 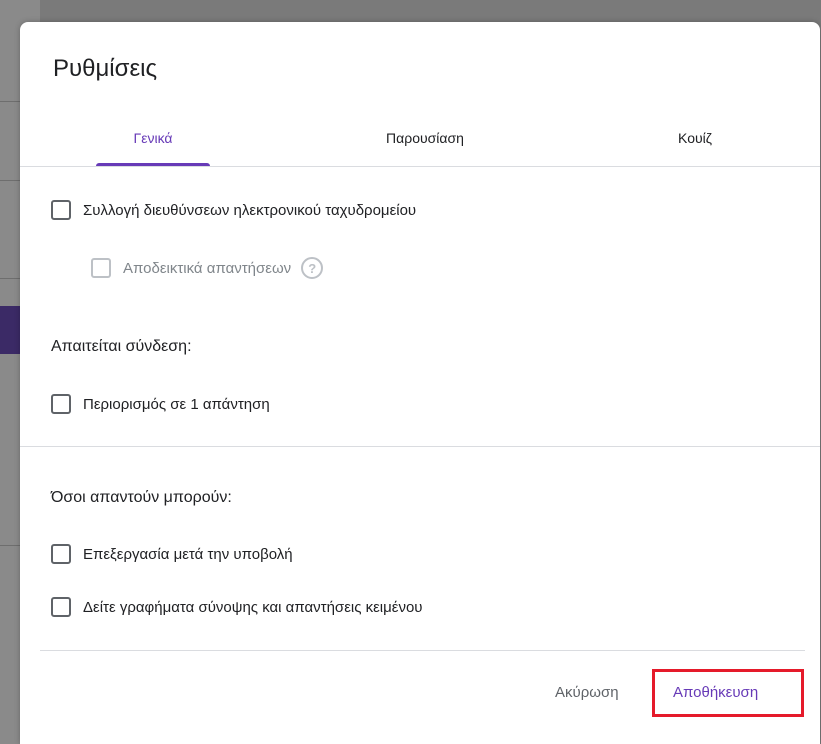 What do you see at coordinates (153, 138) in the screenshot?
I see `tab-general-label: Γενικά` at bounding box center [153, 138].